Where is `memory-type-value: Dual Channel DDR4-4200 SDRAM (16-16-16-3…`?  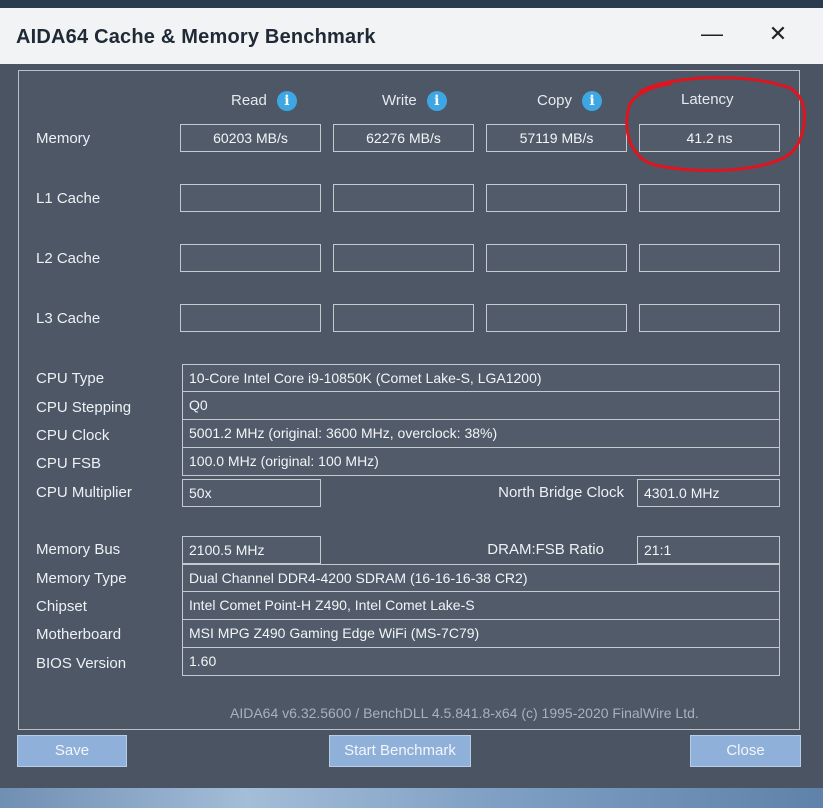 memory-type-value: Dual Channel DDR4-4200 SDRAM (16-16-16-3… is located at coordinates (481, 578).